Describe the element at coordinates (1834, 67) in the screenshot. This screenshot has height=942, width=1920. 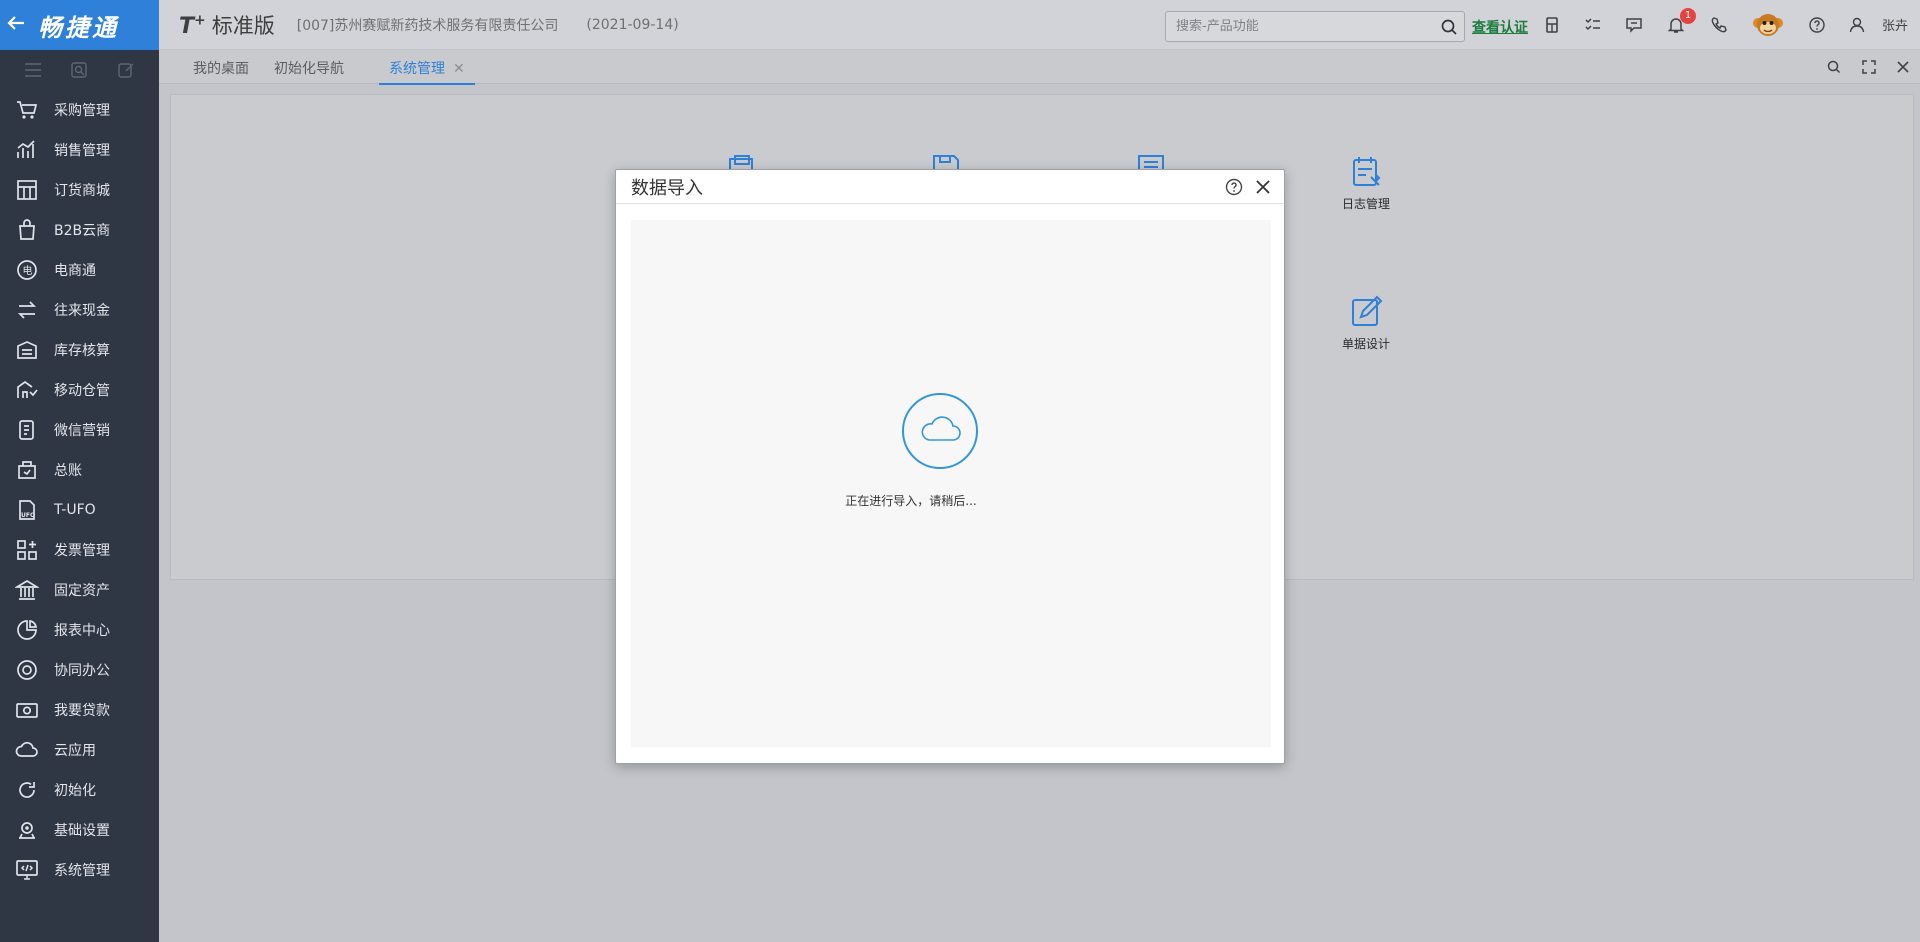
I see `tab-search-icon` at that location.